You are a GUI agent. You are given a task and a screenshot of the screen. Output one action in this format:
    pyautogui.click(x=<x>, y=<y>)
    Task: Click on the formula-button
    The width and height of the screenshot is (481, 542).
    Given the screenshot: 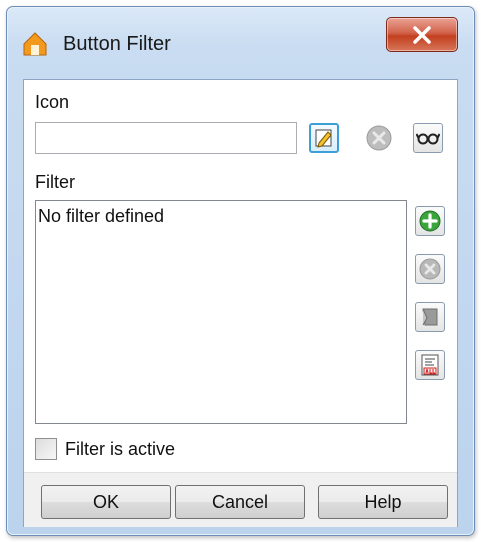 What is the action you would take?
    pyautogui.click(x=430, y=365)
    